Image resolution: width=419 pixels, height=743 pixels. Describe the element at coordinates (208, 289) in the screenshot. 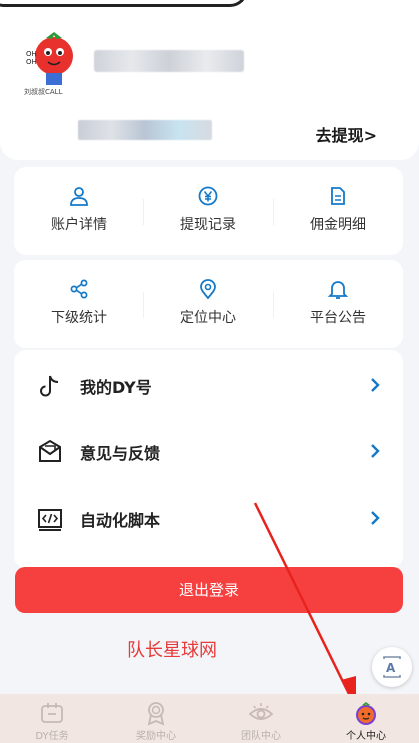

I see `location-pin-icon` at that location.